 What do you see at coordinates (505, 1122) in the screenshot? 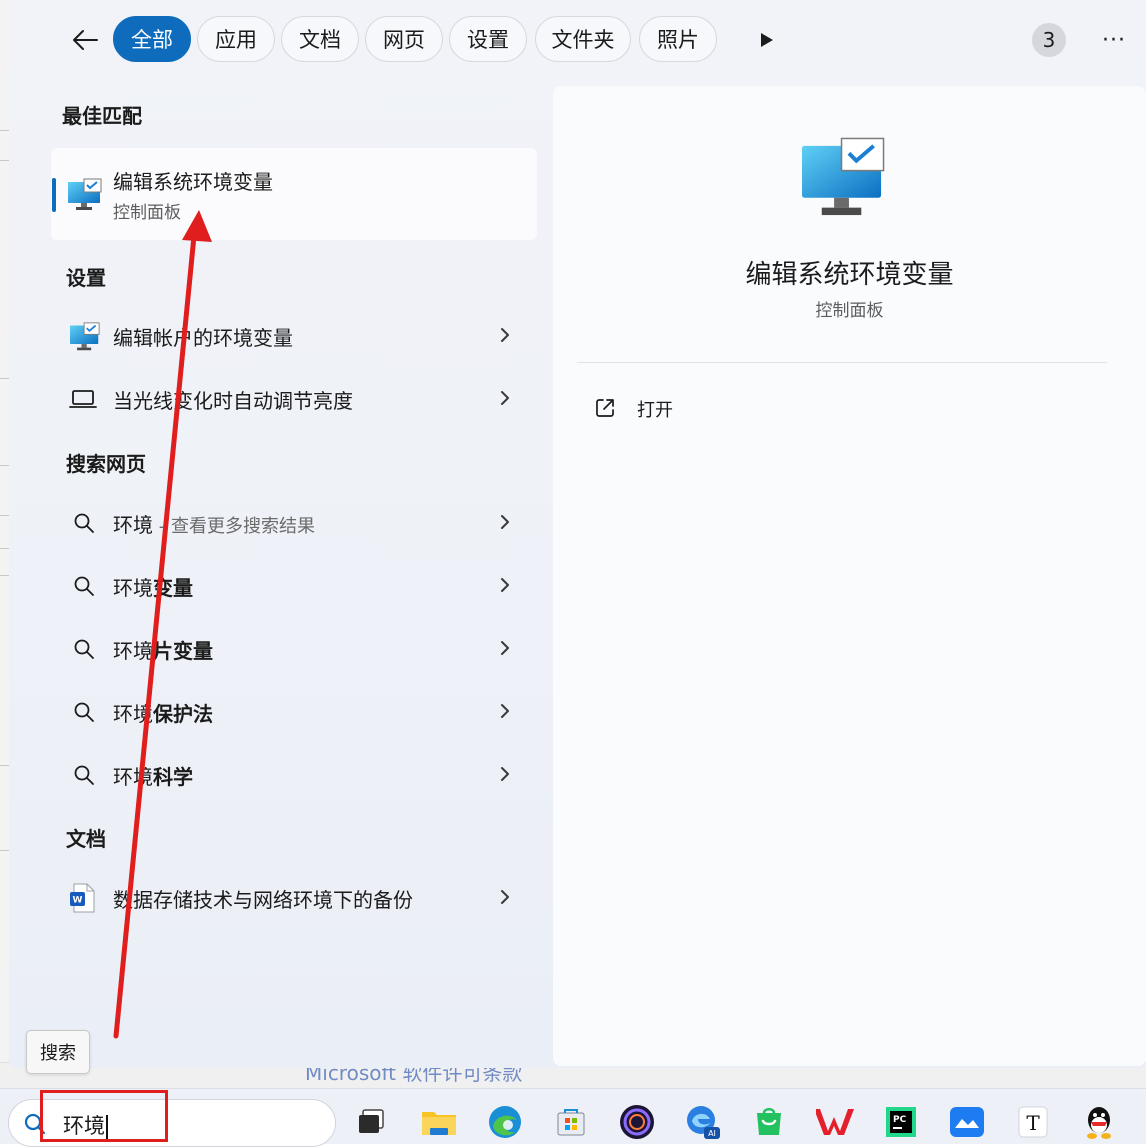
I see `edge-icon` at bounding box center [505, 1122].